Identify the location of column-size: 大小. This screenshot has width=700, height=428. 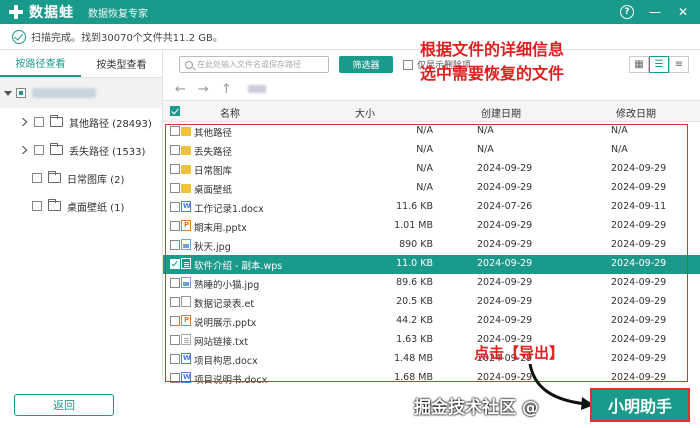
(365, 112).